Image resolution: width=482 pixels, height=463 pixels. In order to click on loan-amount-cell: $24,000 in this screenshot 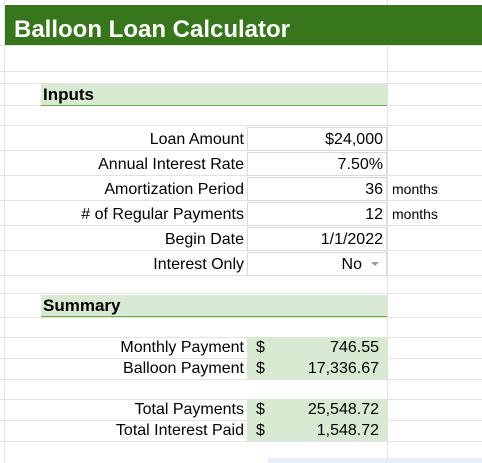, I will do `click(317, 139)`.